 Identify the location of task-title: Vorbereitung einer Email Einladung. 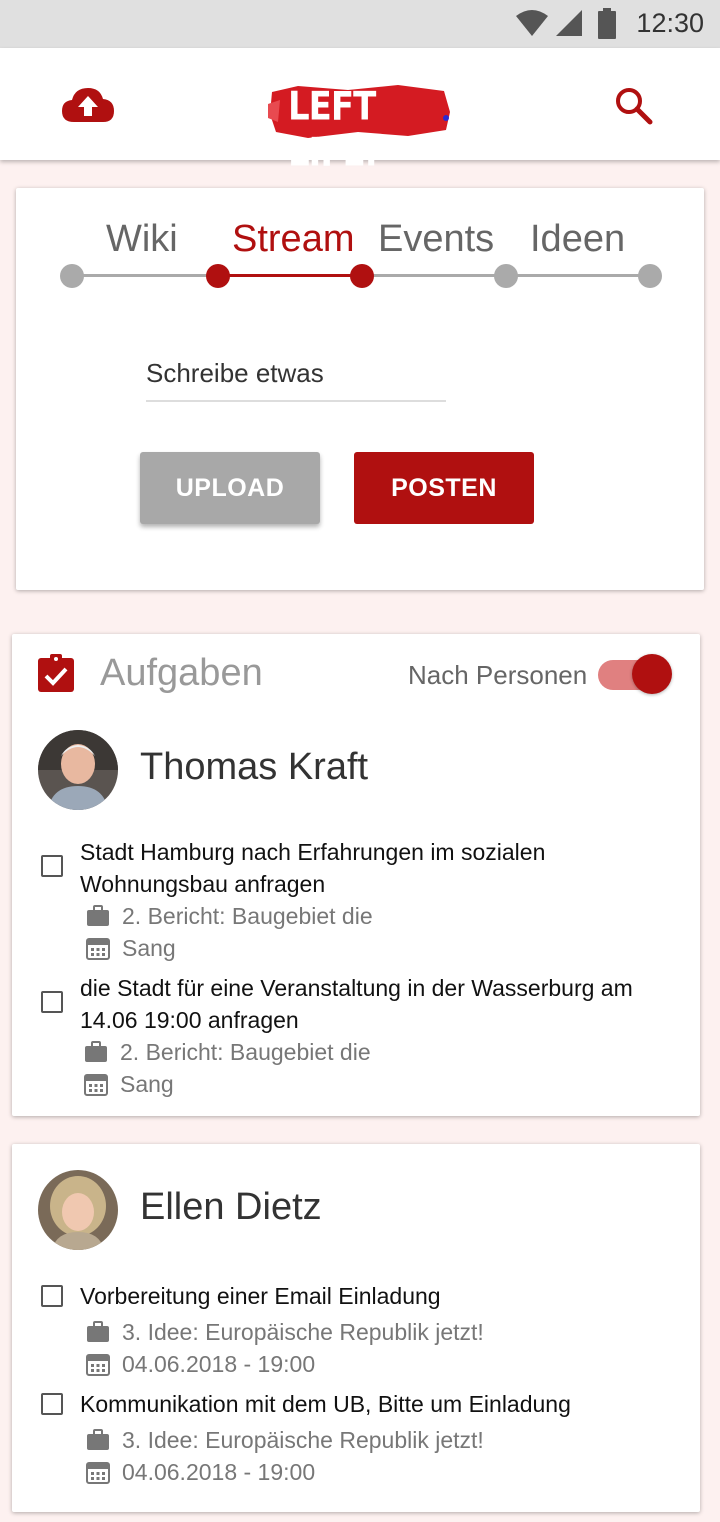
(260, 1296).